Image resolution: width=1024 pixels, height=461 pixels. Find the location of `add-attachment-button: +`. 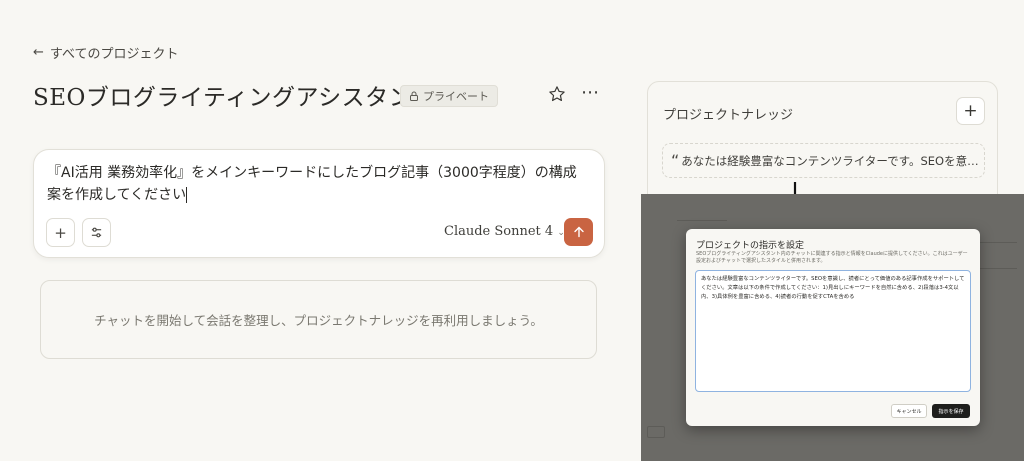

add-attachment-button: + is located at coordinates (60, 232).